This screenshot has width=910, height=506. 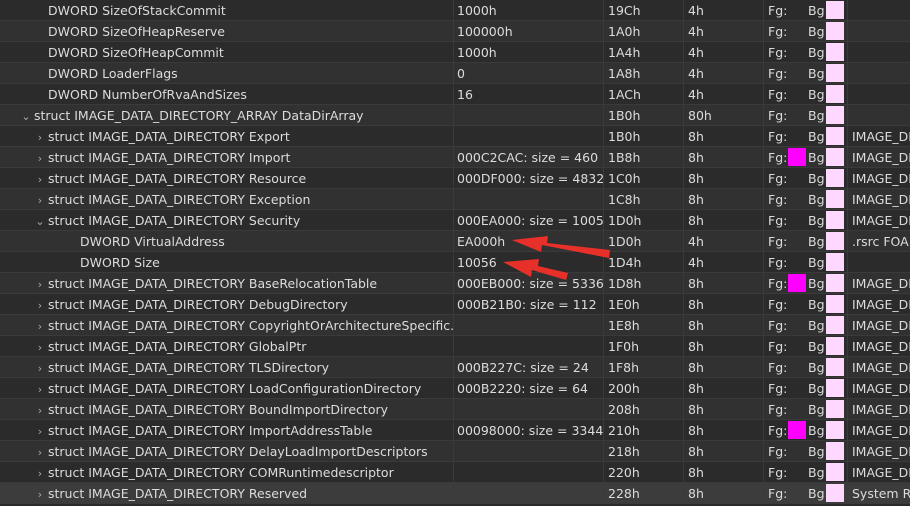 What do you see at coordinates (227, 220) in the screenshot?
I see `name-cell: ⌄ struct IMAGE_DATA_DIRECTORY Security` at bounding box center [227, 220].